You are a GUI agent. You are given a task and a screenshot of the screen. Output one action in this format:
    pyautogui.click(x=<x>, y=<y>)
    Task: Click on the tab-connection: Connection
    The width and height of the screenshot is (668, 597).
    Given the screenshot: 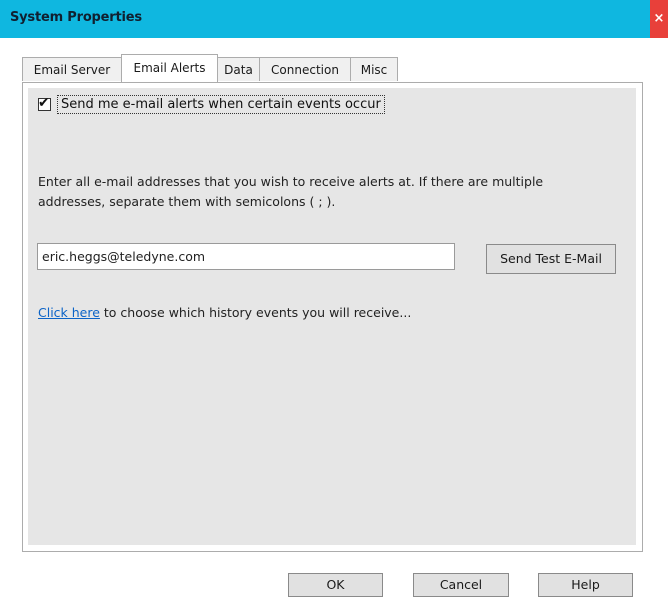 What is the action you would take?
    pyautogui.click(x=305, y=69)
    